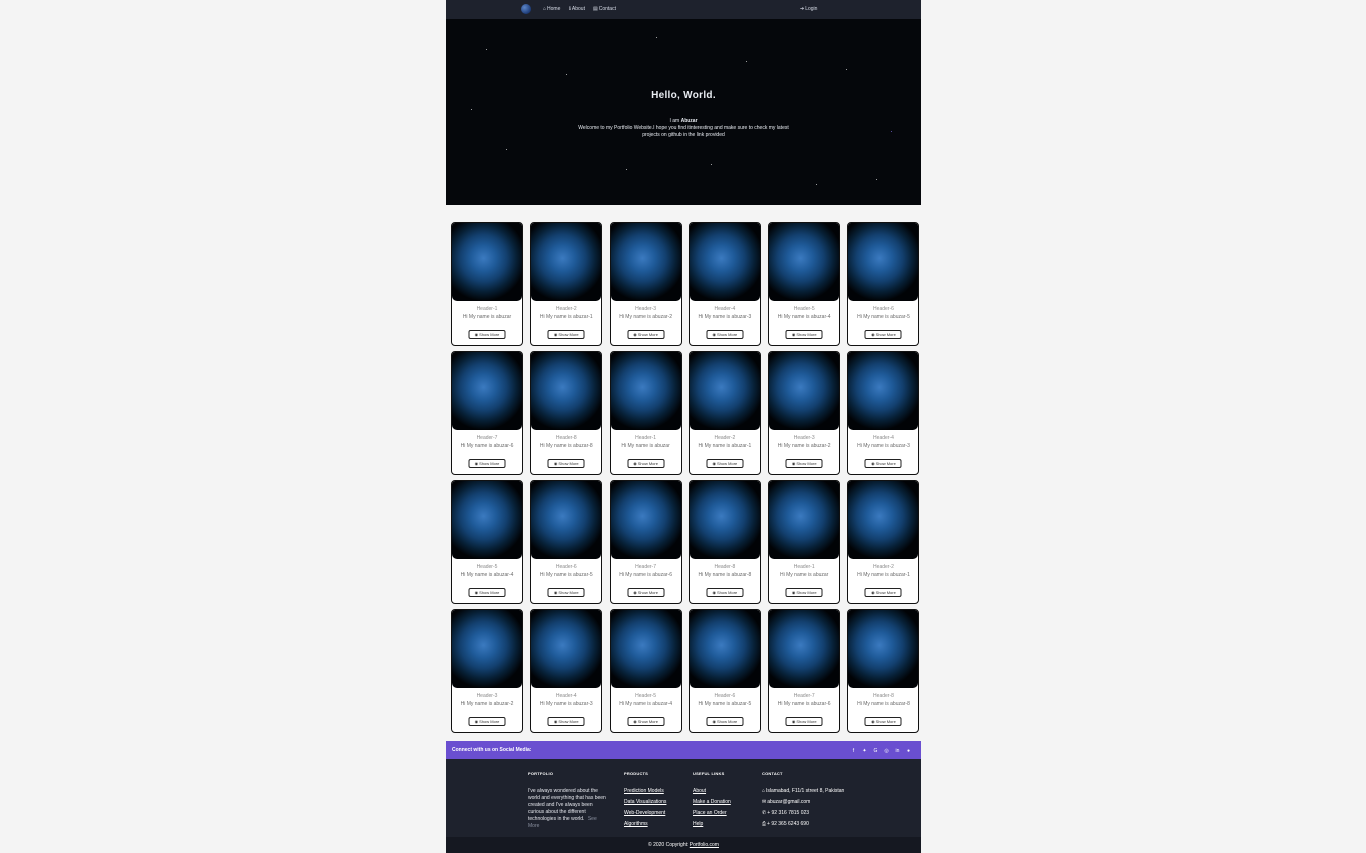 The height and width of the screenshot is (853, 1366). Describe the element at coordinates (645, 802) in the screenshot. I see `footer-link-data-visualizations: Data Visualizations` at that location.